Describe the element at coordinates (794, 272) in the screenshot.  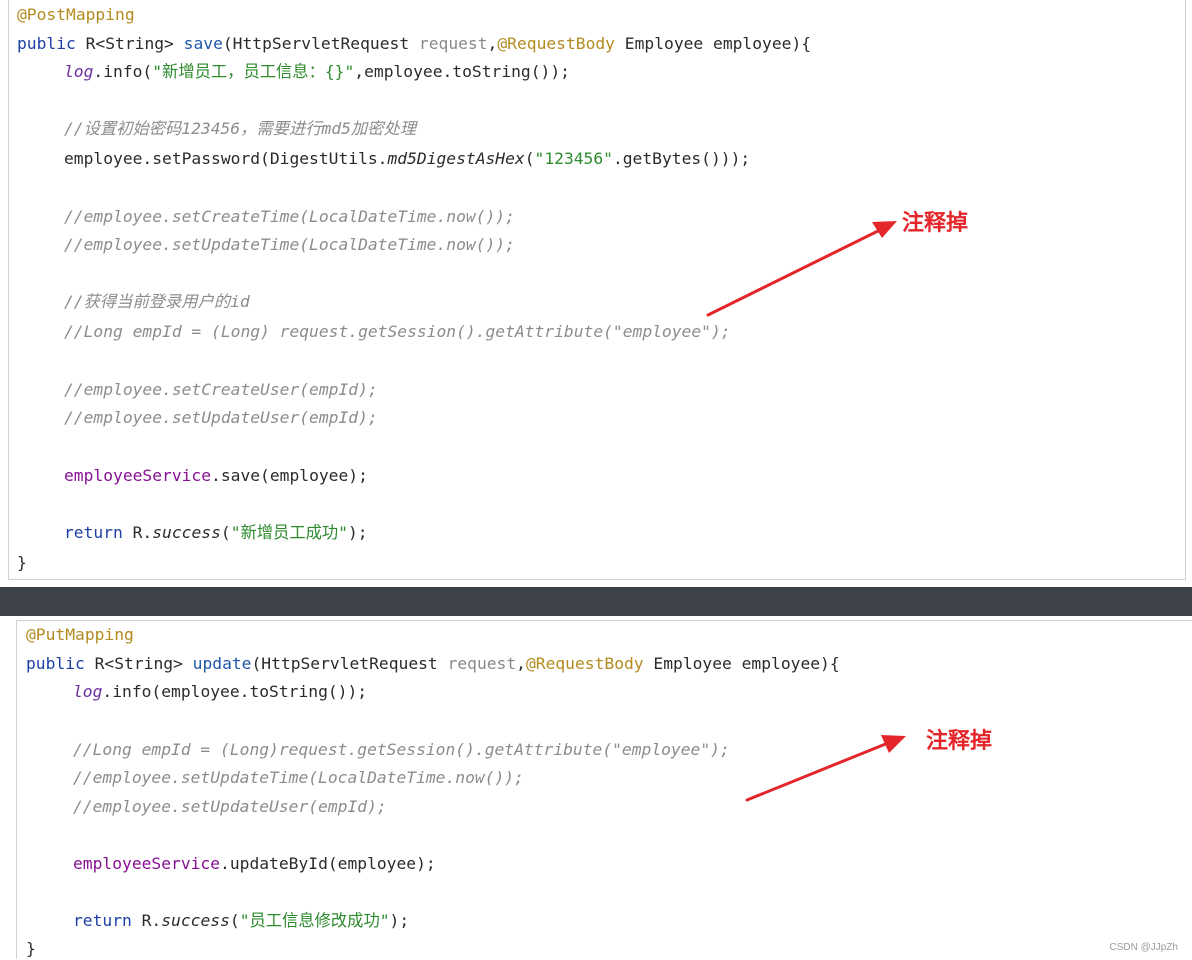
I see `arrow-top-shaft` at that location.